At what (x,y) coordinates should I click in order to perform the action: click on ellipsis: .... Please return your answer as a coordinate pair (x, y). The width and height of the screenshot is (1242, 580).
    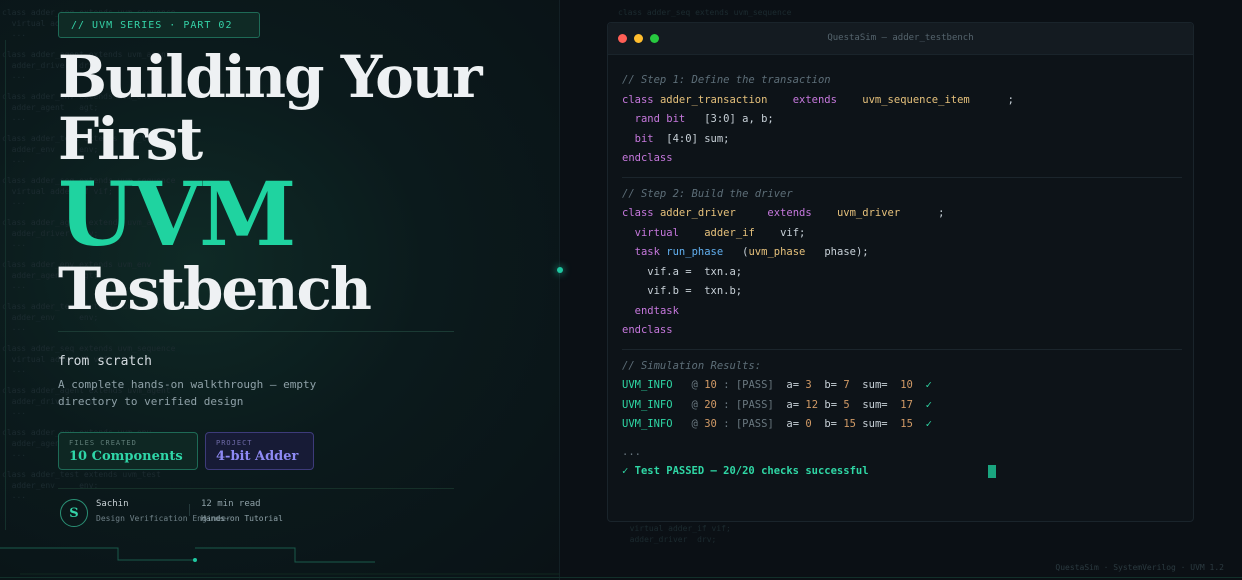
    Looking at the image, I should click on (631, 451).